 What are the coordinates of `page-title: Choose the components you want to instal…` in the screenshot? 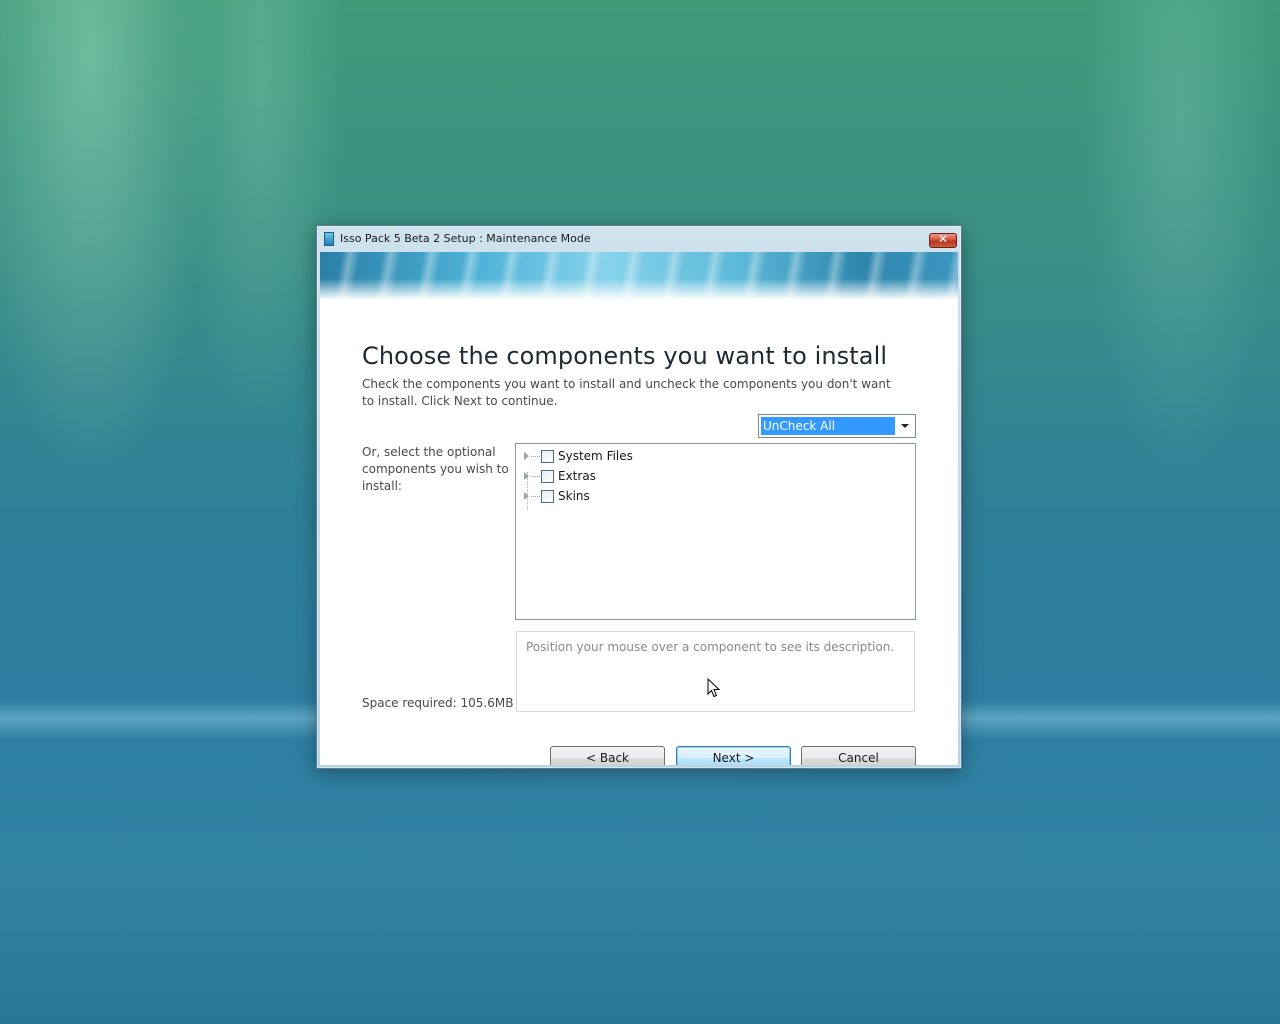 It's located at (625, 356).